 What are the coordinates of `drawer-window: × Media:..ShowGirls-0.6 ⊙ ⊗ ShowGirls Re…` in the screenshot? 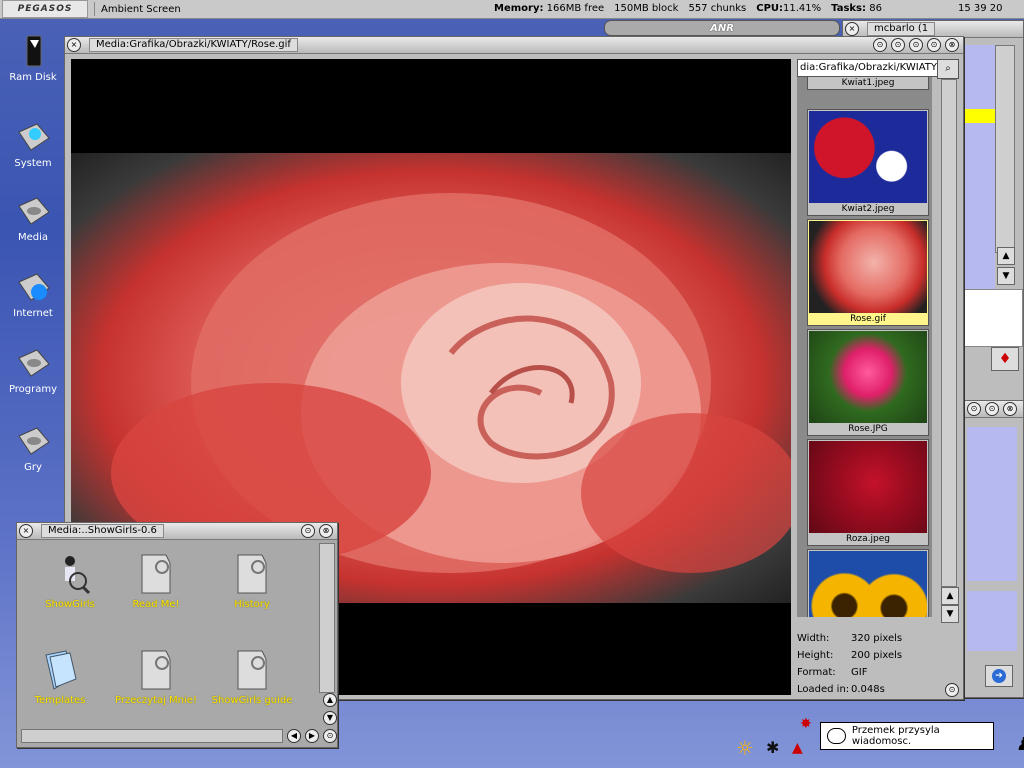 It's located at (177, 635).